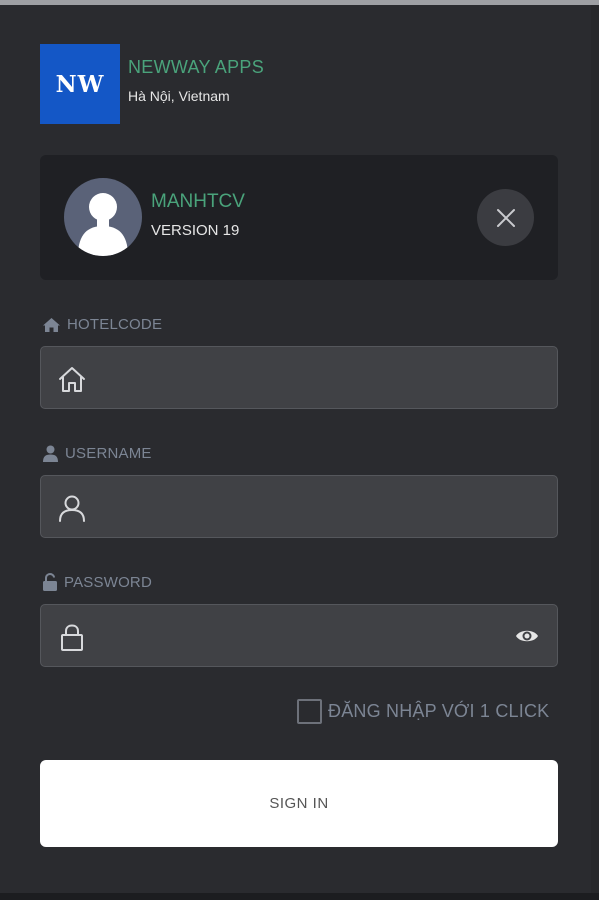 This screenshot has width=599, height=900. Describe the element at coordinates (50, 582) in the screenshot. I see `unlock-icon` at that location.